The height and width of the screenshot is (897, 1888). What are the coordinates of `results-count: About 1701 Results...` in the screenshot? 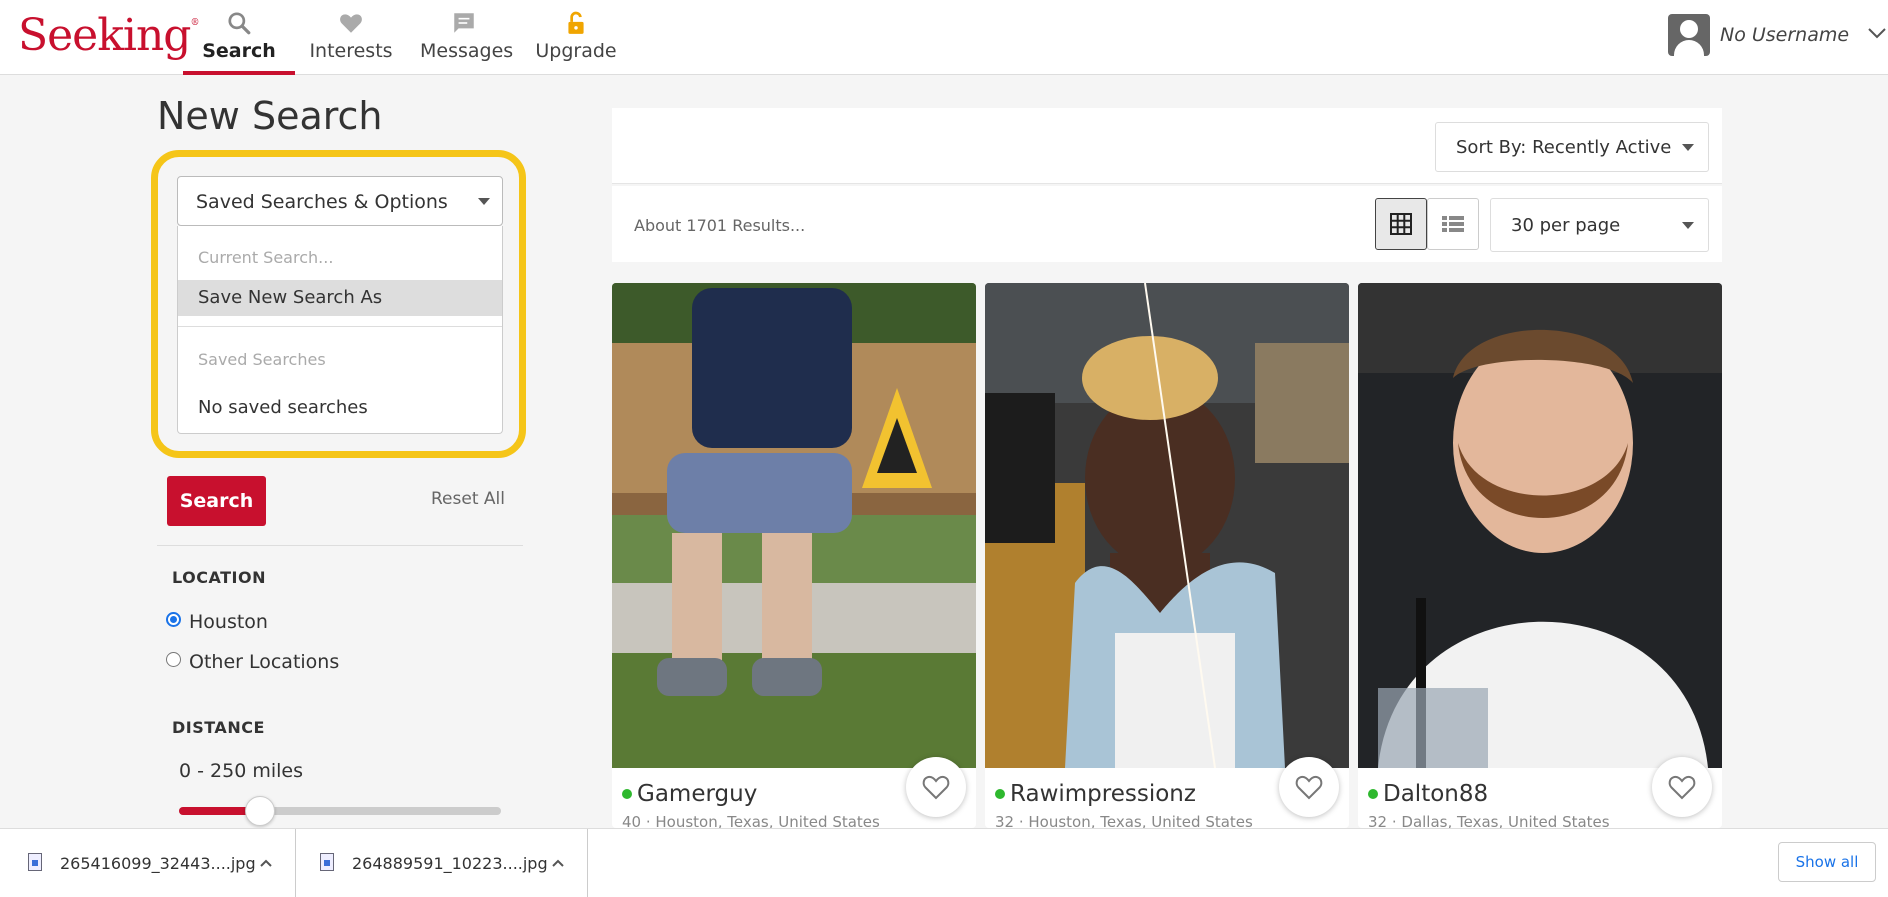 It's located at (720, 225).